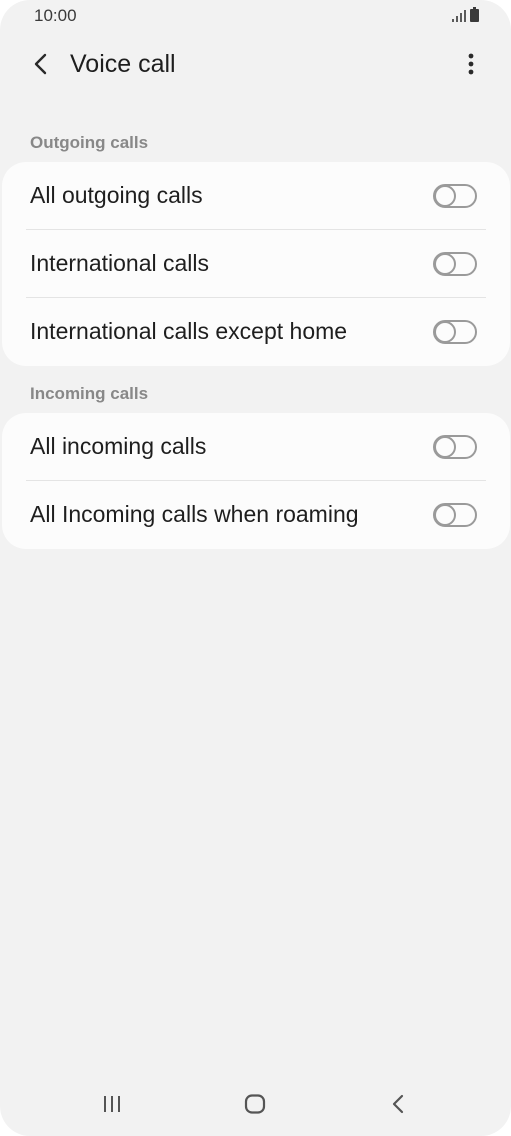 Image resolution: width=511 pixels, height=1136 pixels. What do you see at coordinates (256, 447) in the screenshot?
I see `setting-row-all-incoming: All incoming calls` at bounding box center [256, 447].